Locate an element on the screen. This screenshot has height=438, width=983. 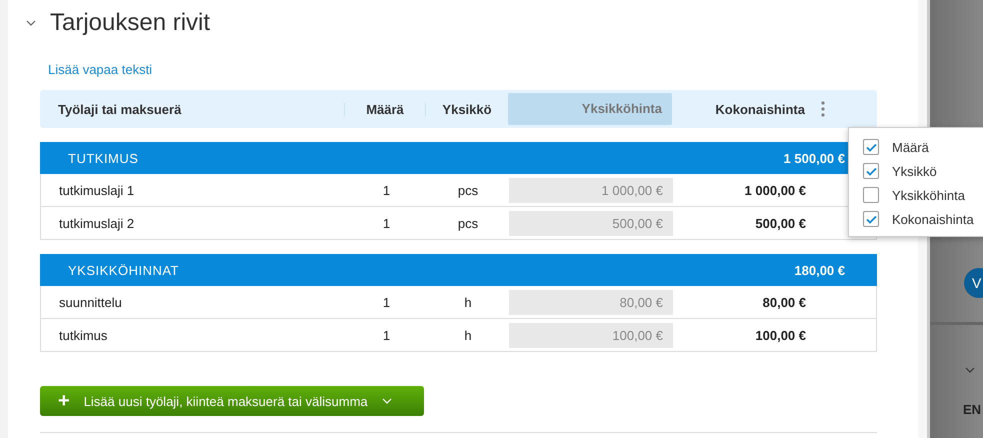
chevron-icon is located at coordinates (970, 370).